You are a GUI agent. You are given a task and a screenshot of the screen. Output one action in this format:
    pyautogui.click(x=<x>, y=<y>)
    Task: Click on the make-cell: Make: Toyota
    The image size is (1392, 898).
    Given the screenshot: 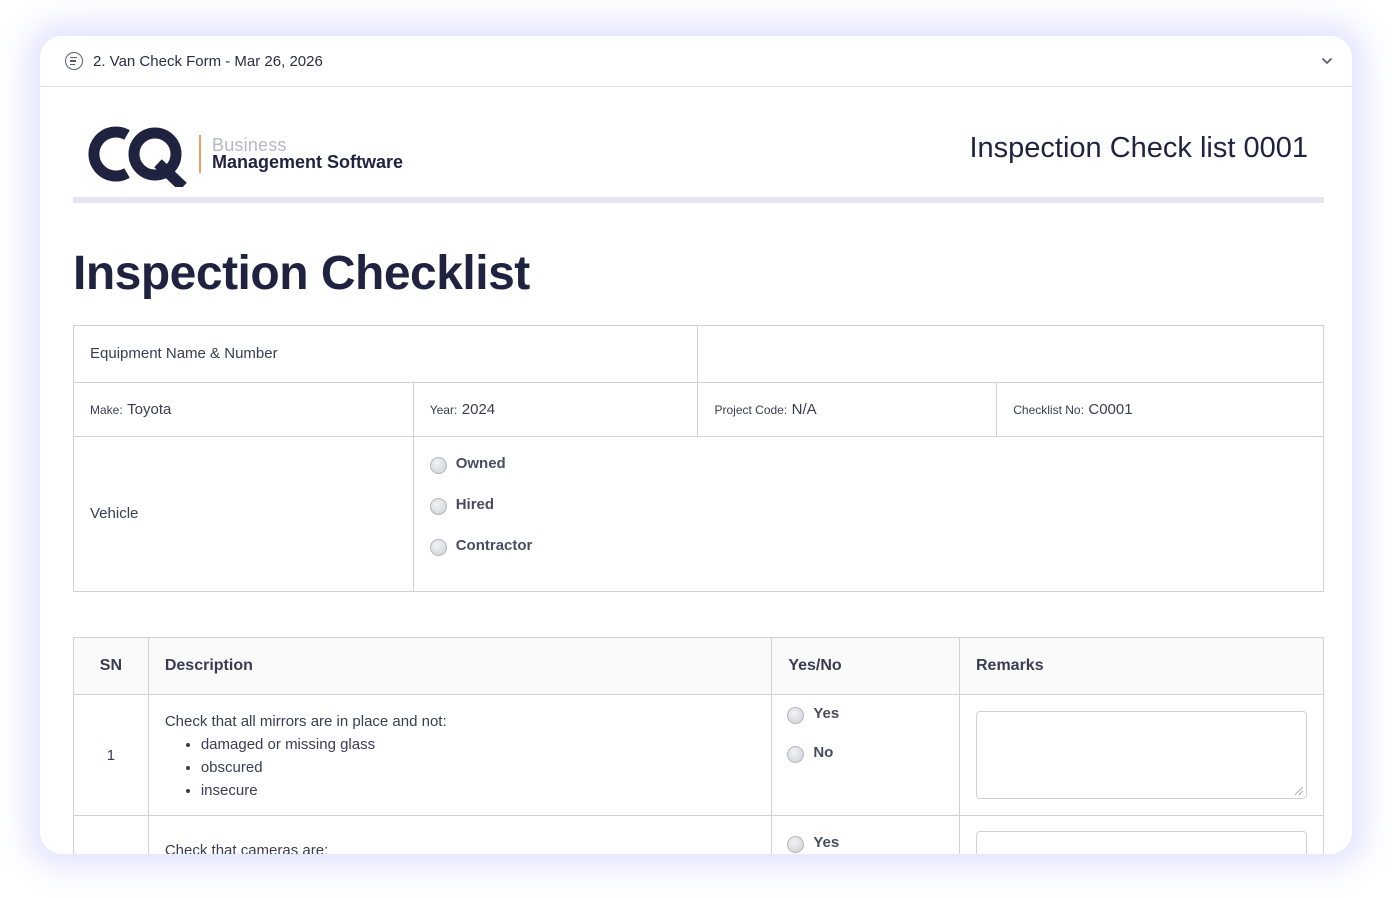 What is the action you would take?
    pyautogui.click(x=243, y=409)
    